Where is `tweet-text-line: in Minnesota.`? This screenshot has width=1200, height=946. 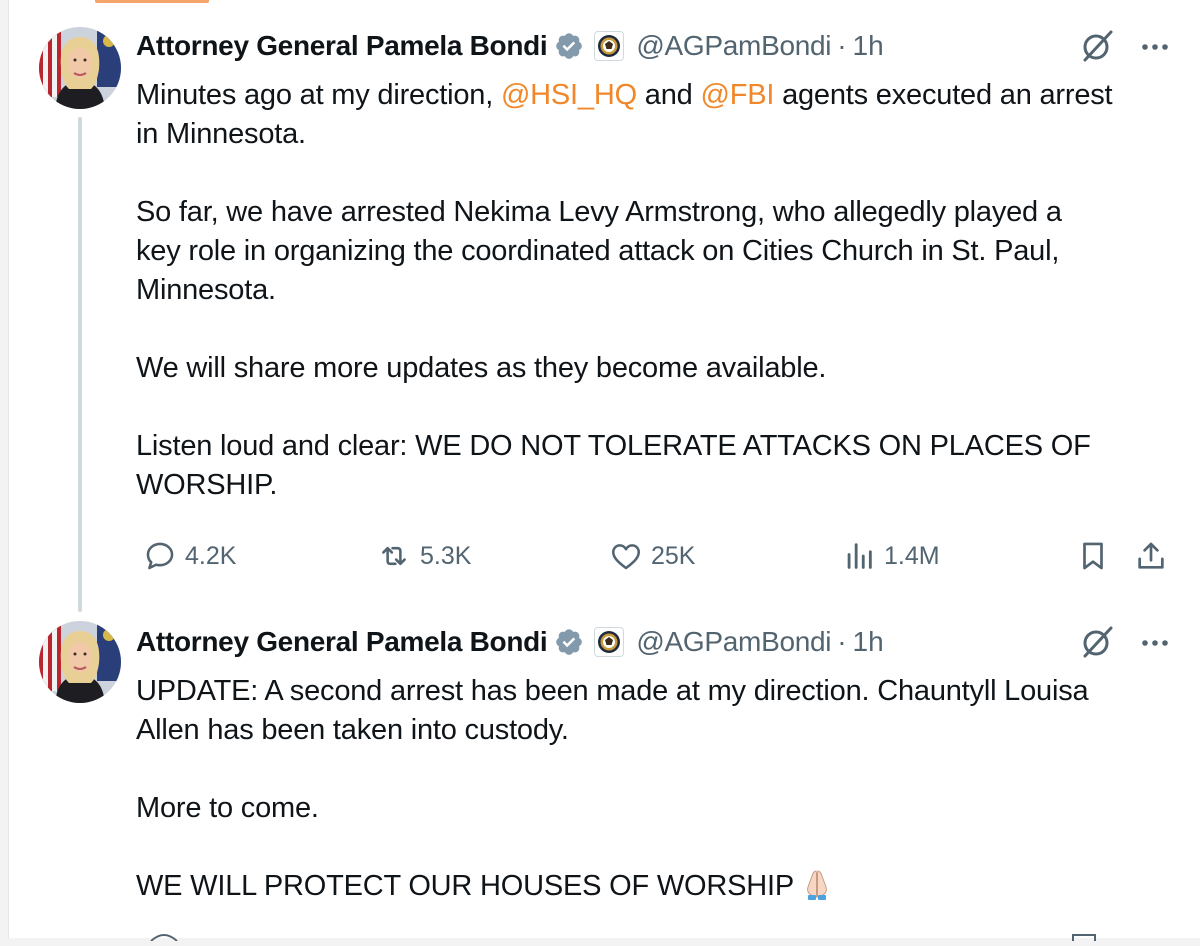
tweet-text-line: in Minnesota. is located at coordinates (661, 134).